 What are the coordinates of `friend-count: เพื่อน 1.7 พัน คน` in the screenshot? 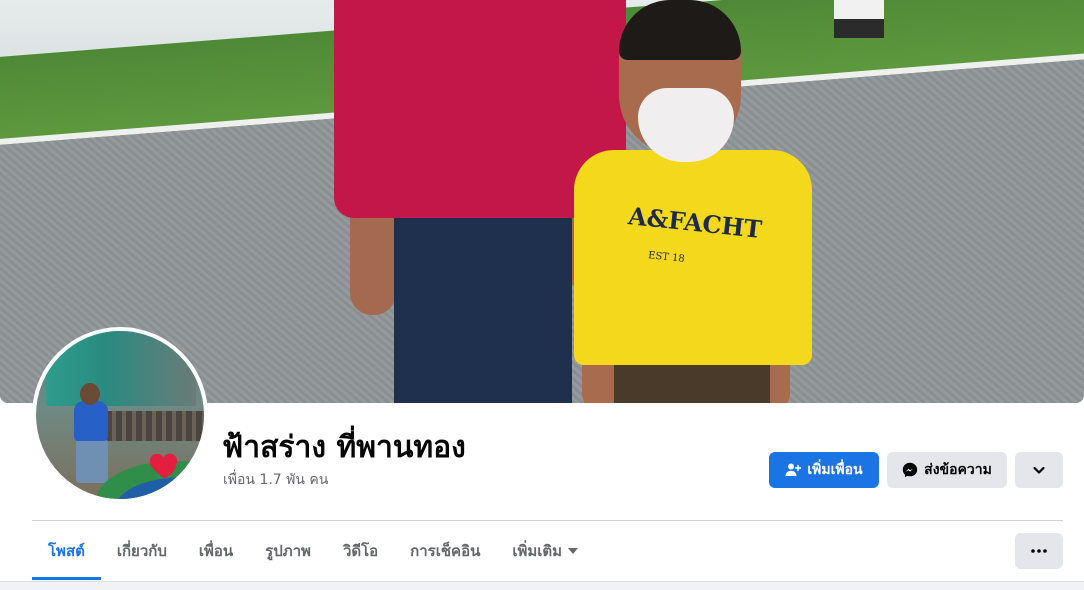 It's located at (275, 480).